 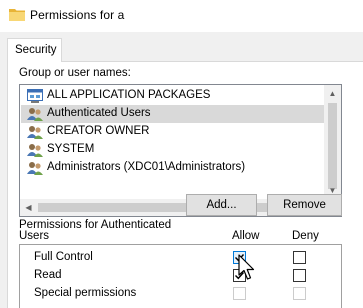 I want to click on user-name: Authenticated Users, so click(x=99, y=113).